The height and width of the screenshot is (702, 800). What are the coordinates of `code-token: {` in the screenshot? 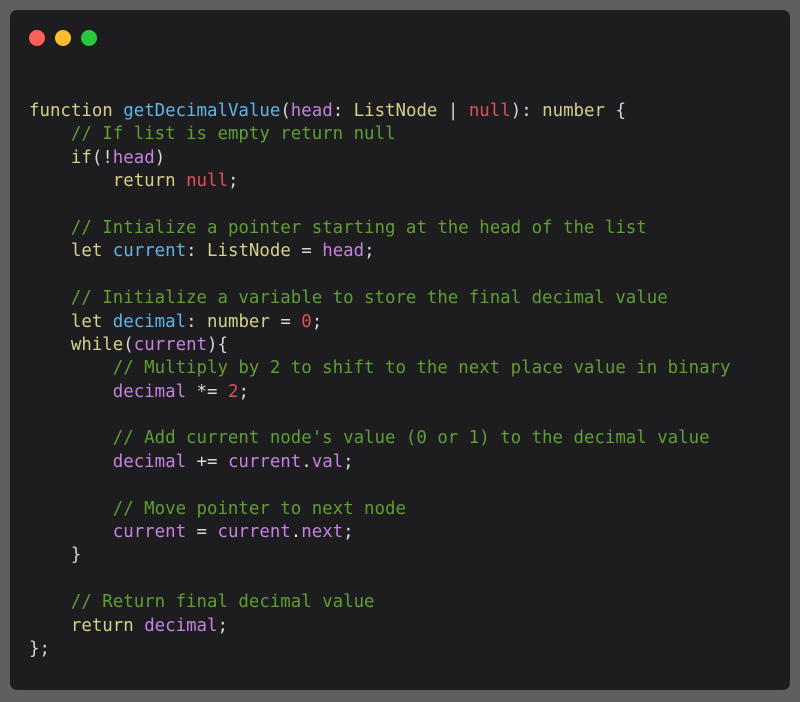 It's located at (615, 111).